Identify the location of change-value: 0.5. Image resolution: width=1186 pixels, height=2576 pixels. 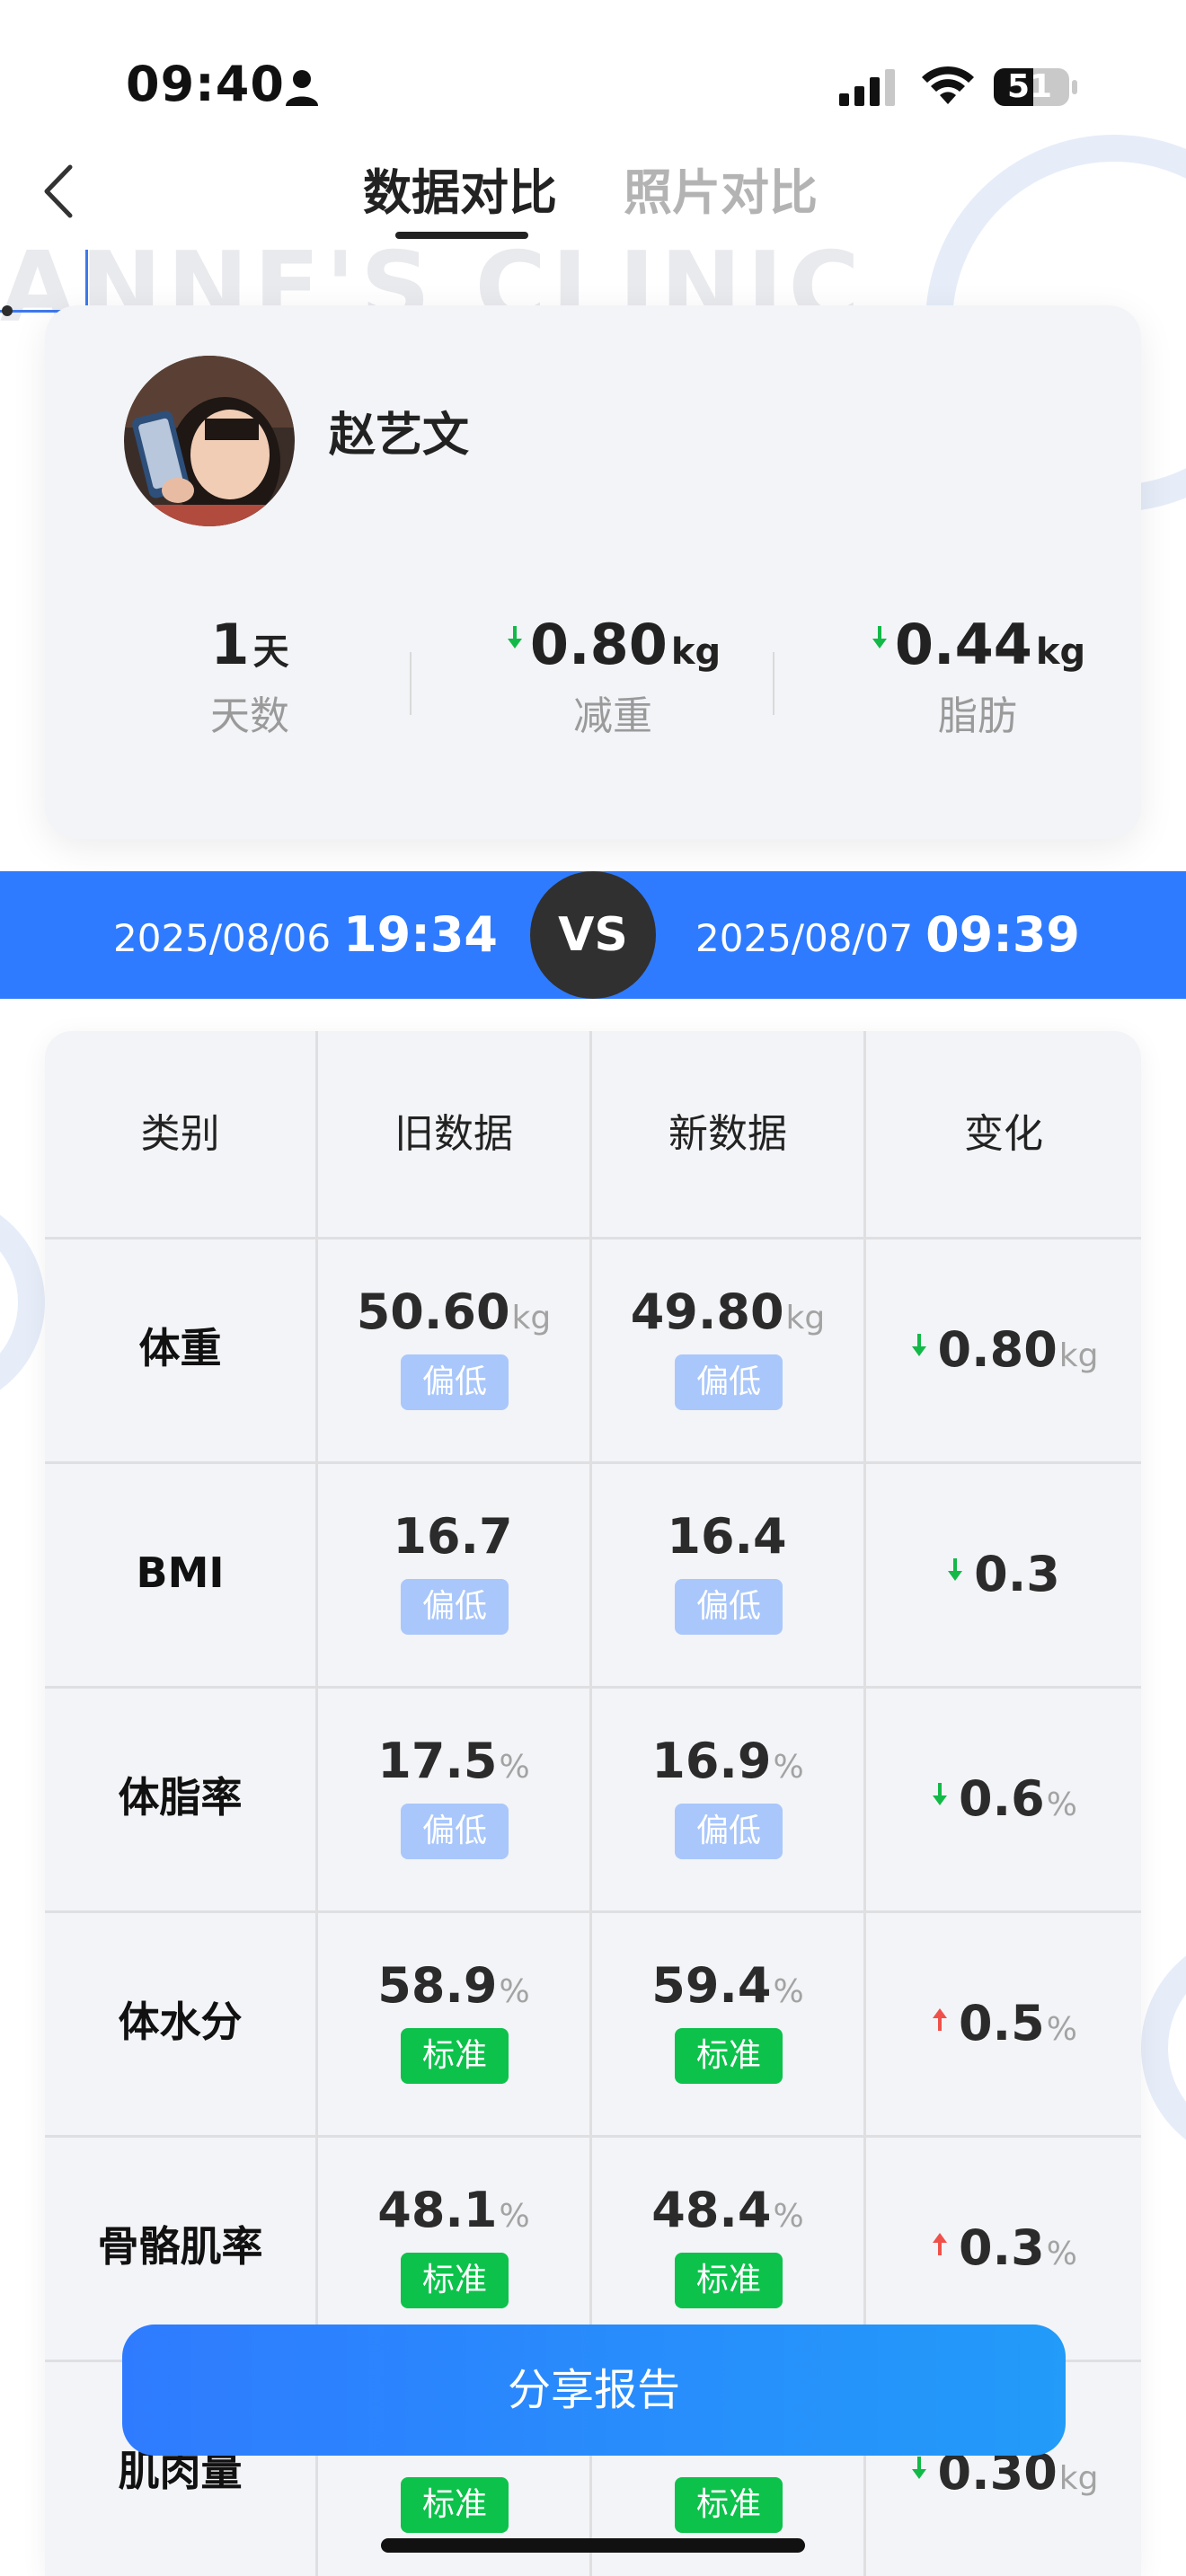
(1002, 2023).